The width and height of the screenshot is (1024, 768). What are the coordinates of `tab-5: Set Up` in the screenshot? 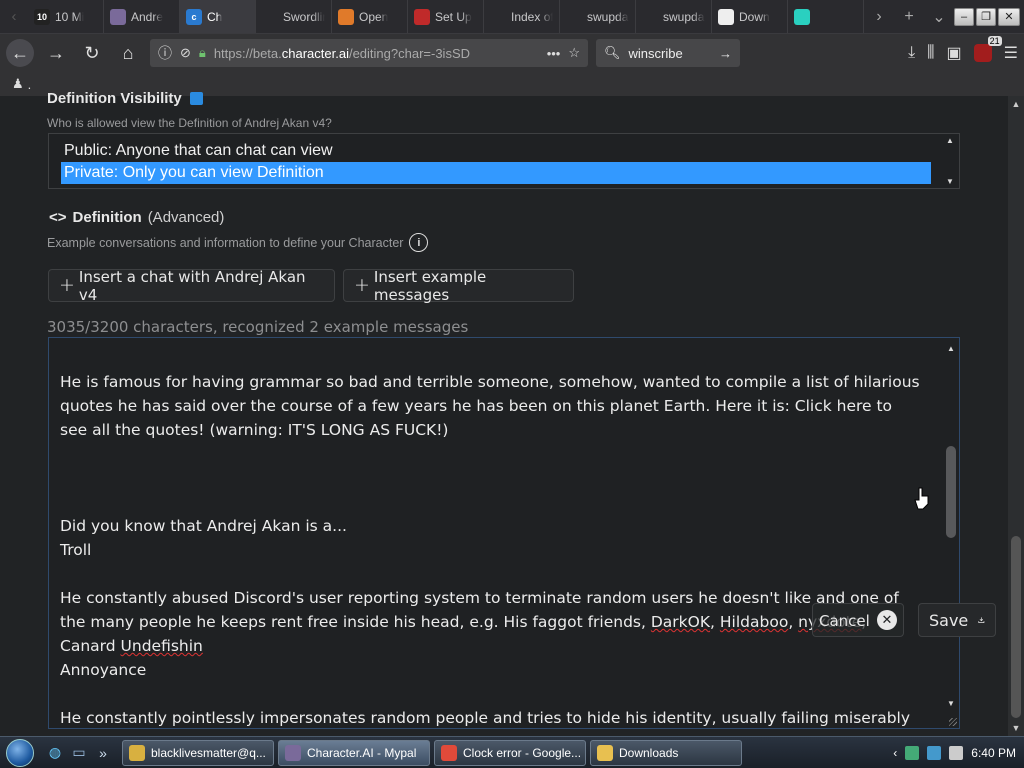 It's located at (446, 16).